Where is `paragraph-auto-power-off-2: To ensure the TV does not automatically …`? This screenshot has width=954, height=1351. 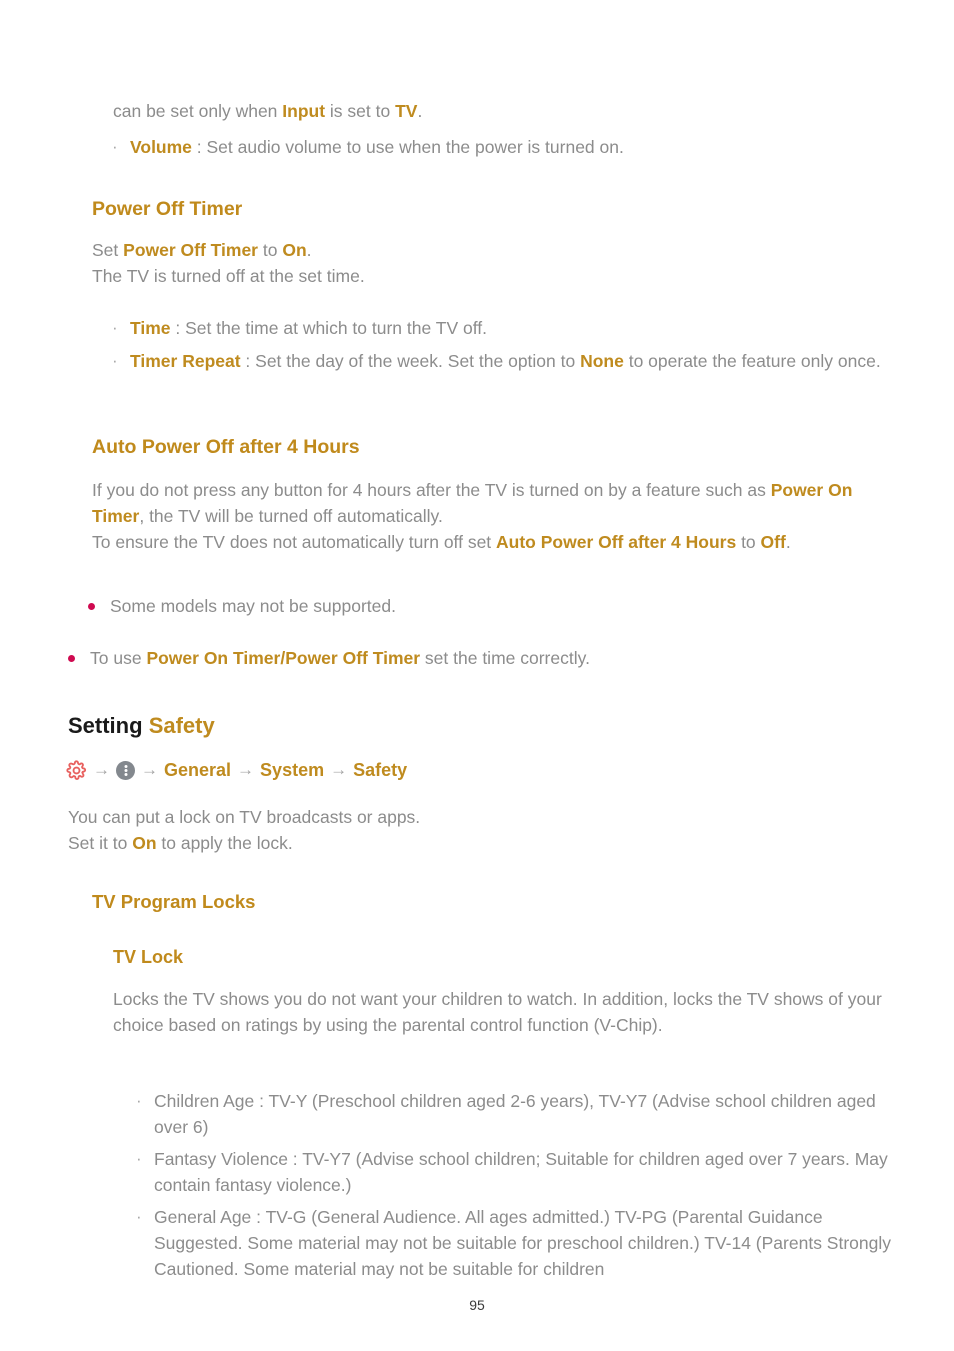 paragraph-auto-power-off-2: To ensure the TV does not automatically … is located at coordinates (492, 542).